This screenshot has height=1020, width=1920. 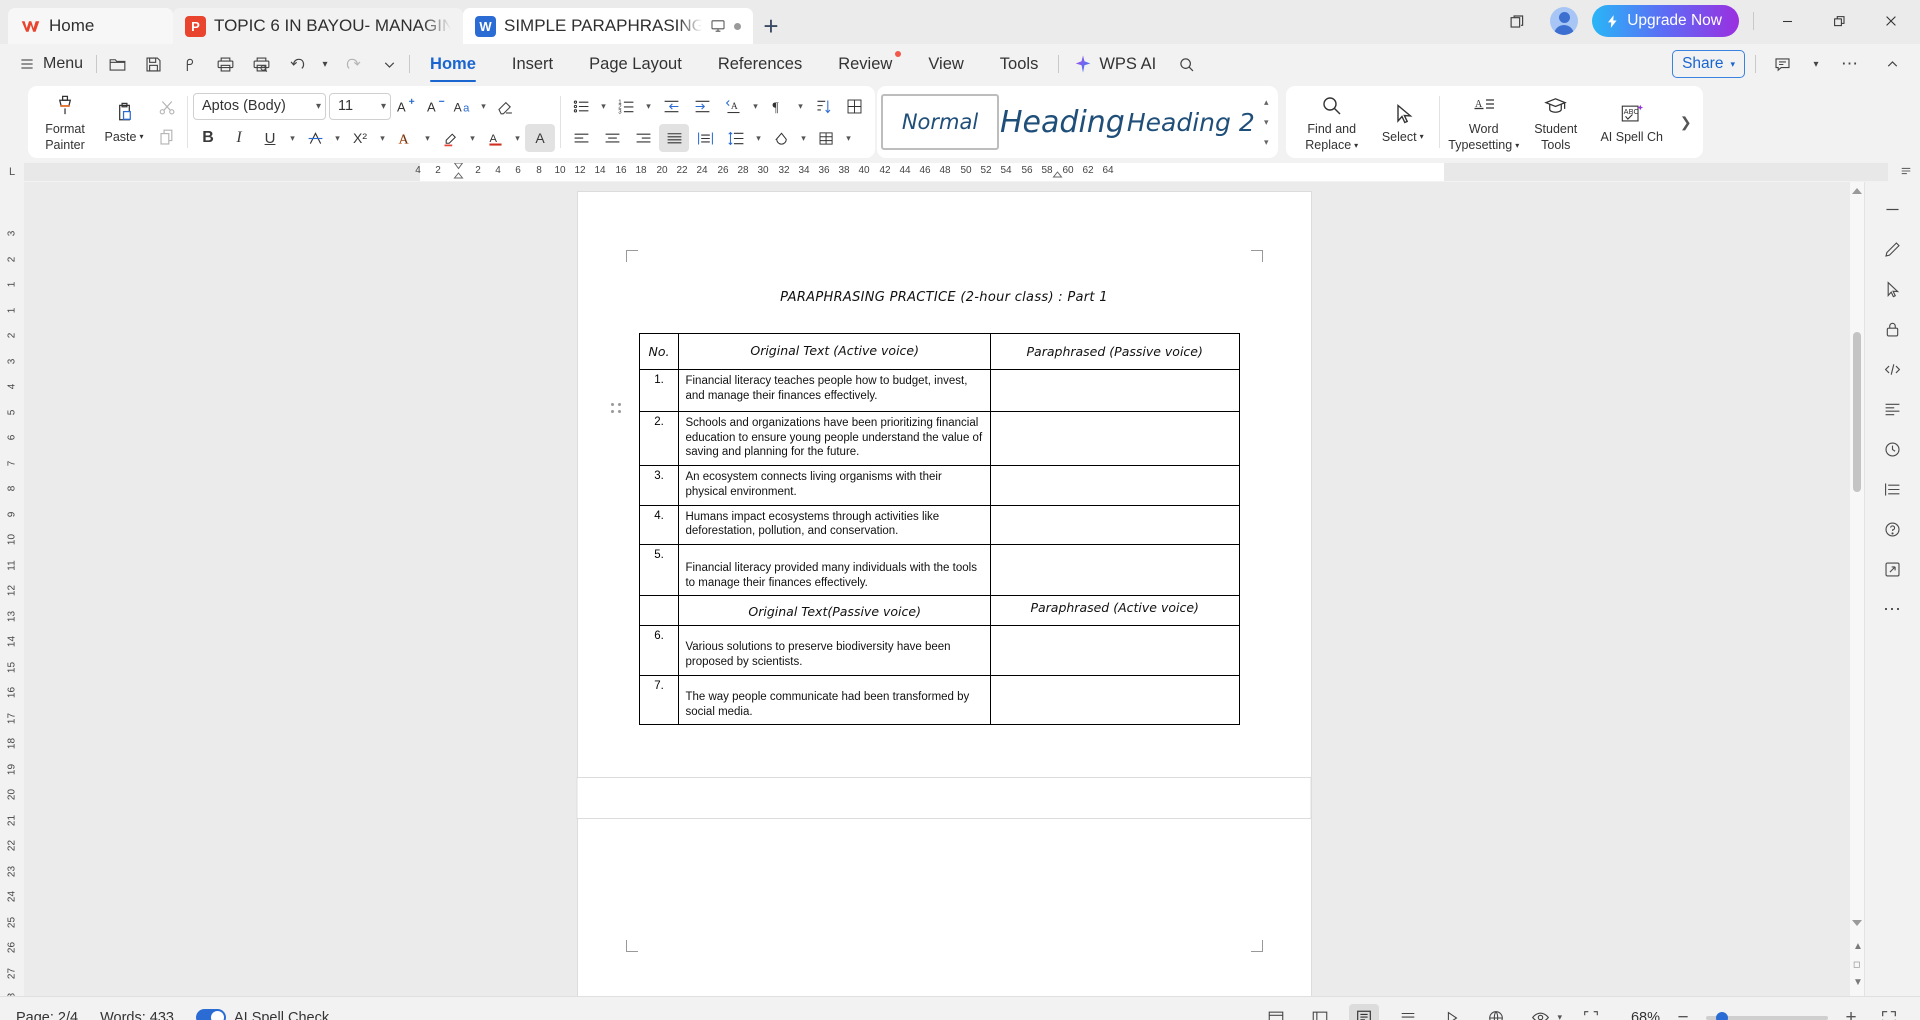 I want to click on more-options-icon: ⋯, so click(x=1850, y=64).